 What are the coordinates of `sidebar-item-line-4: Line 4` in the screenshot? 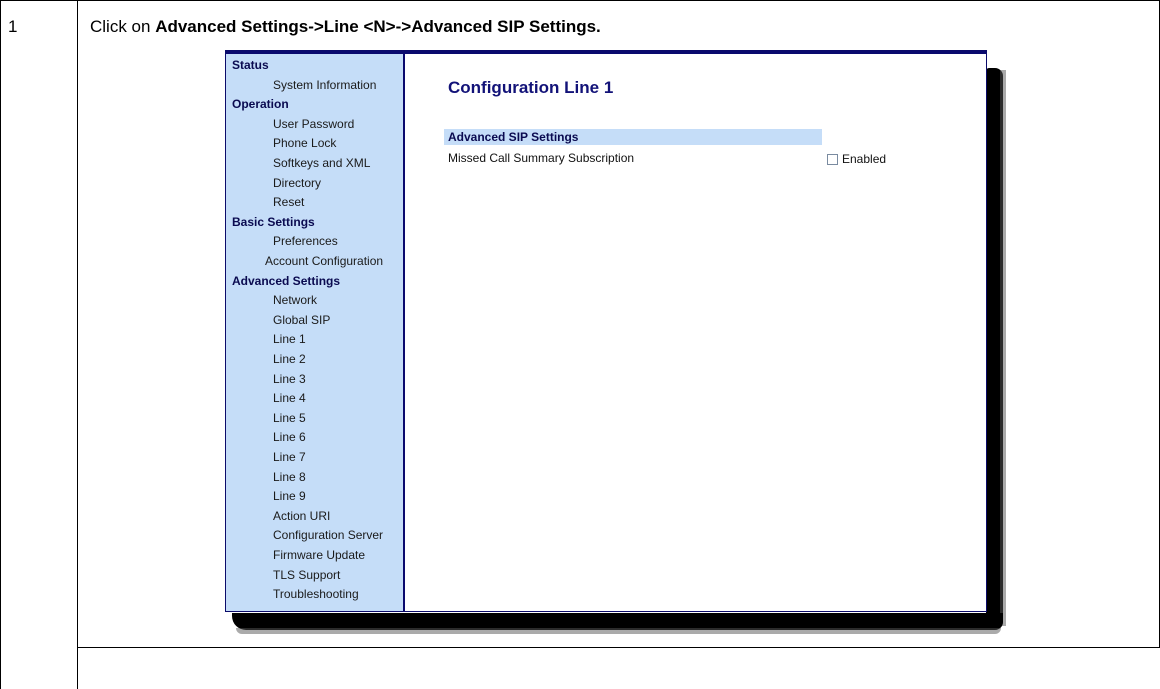 It's located at (289, 398).